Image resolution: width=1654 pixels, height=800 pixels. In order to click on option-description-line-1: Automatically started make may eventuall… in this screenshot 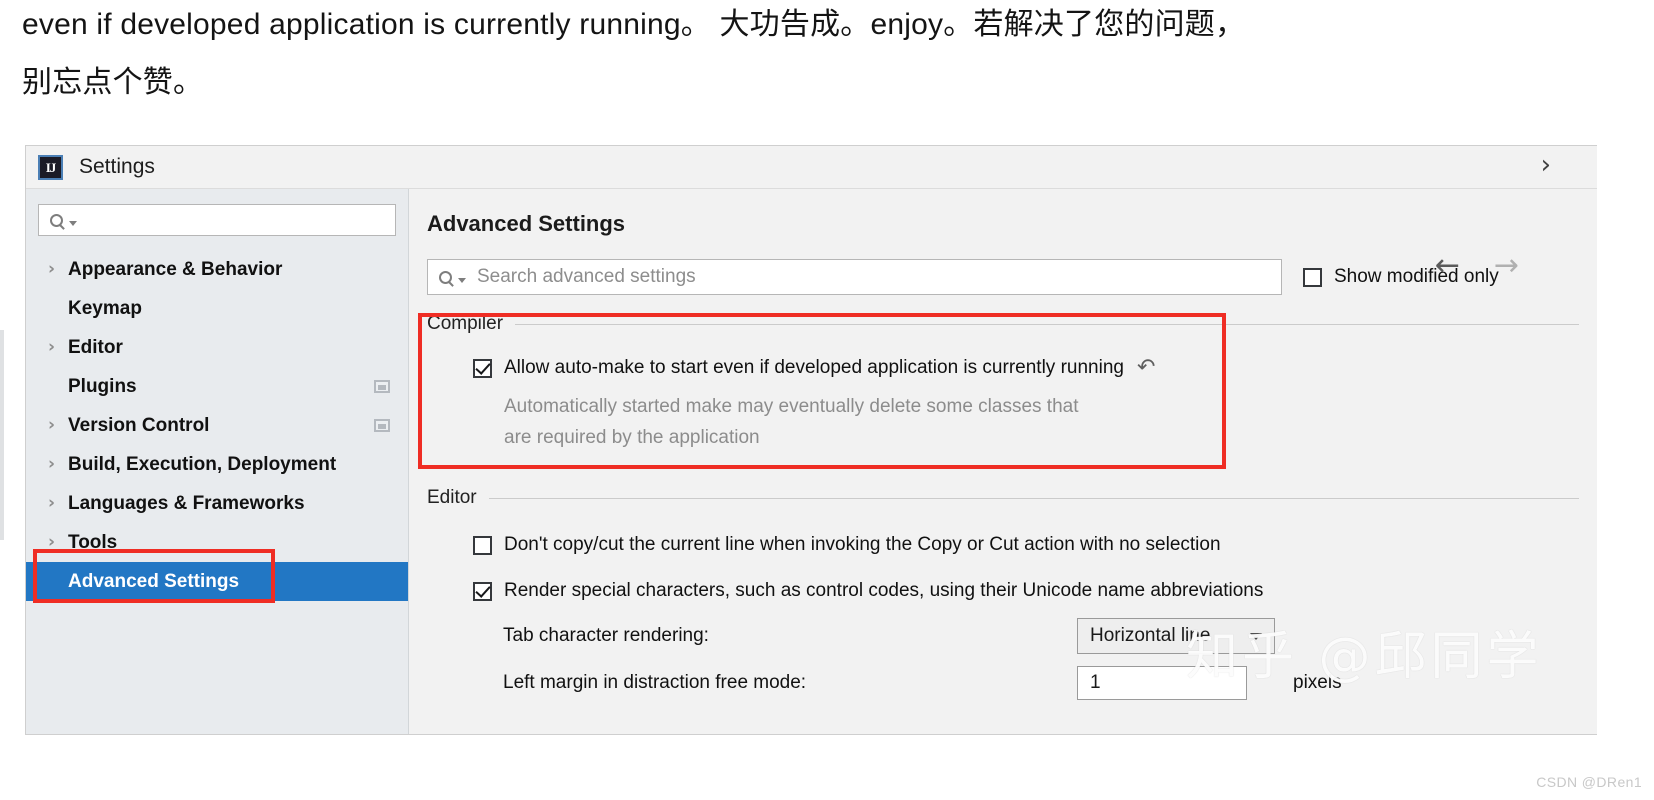, I will do `click(791, 406)`.